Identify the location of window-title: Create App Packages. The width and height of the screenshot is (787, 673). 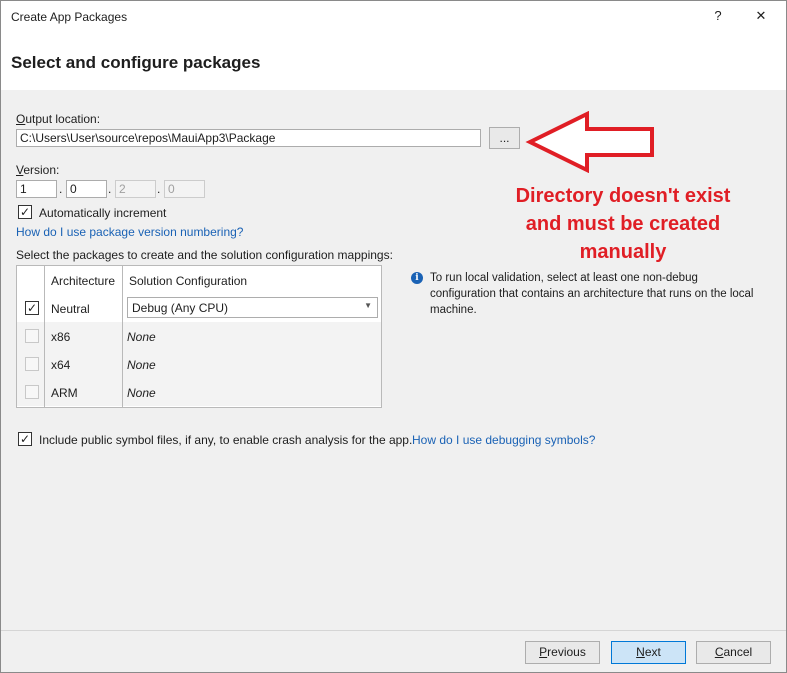
(69, 17).